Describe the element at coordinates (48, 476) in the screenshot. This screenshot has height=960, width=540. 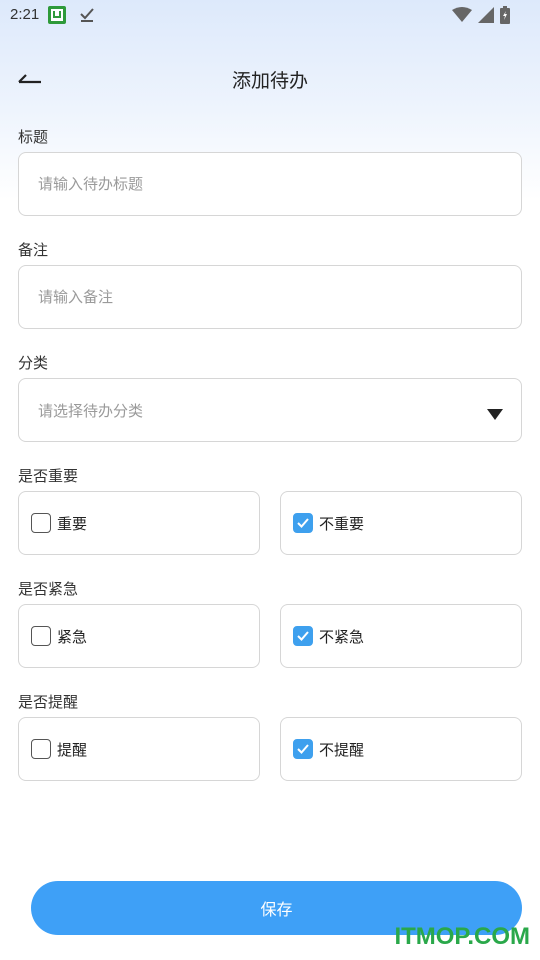
I see `important-label: 是否重要` at that location.